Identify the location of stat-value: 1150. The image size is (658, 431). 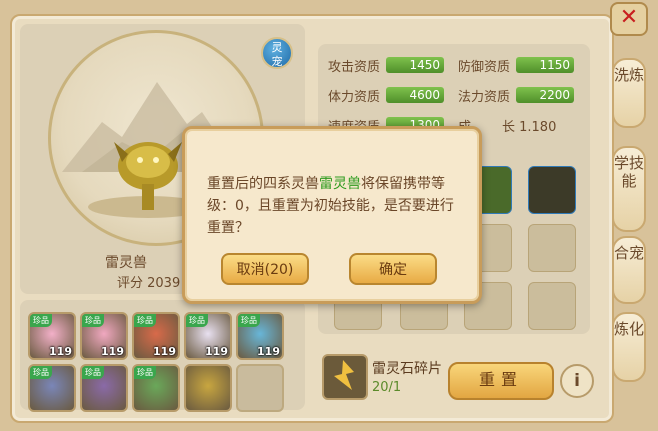
(545, 65).